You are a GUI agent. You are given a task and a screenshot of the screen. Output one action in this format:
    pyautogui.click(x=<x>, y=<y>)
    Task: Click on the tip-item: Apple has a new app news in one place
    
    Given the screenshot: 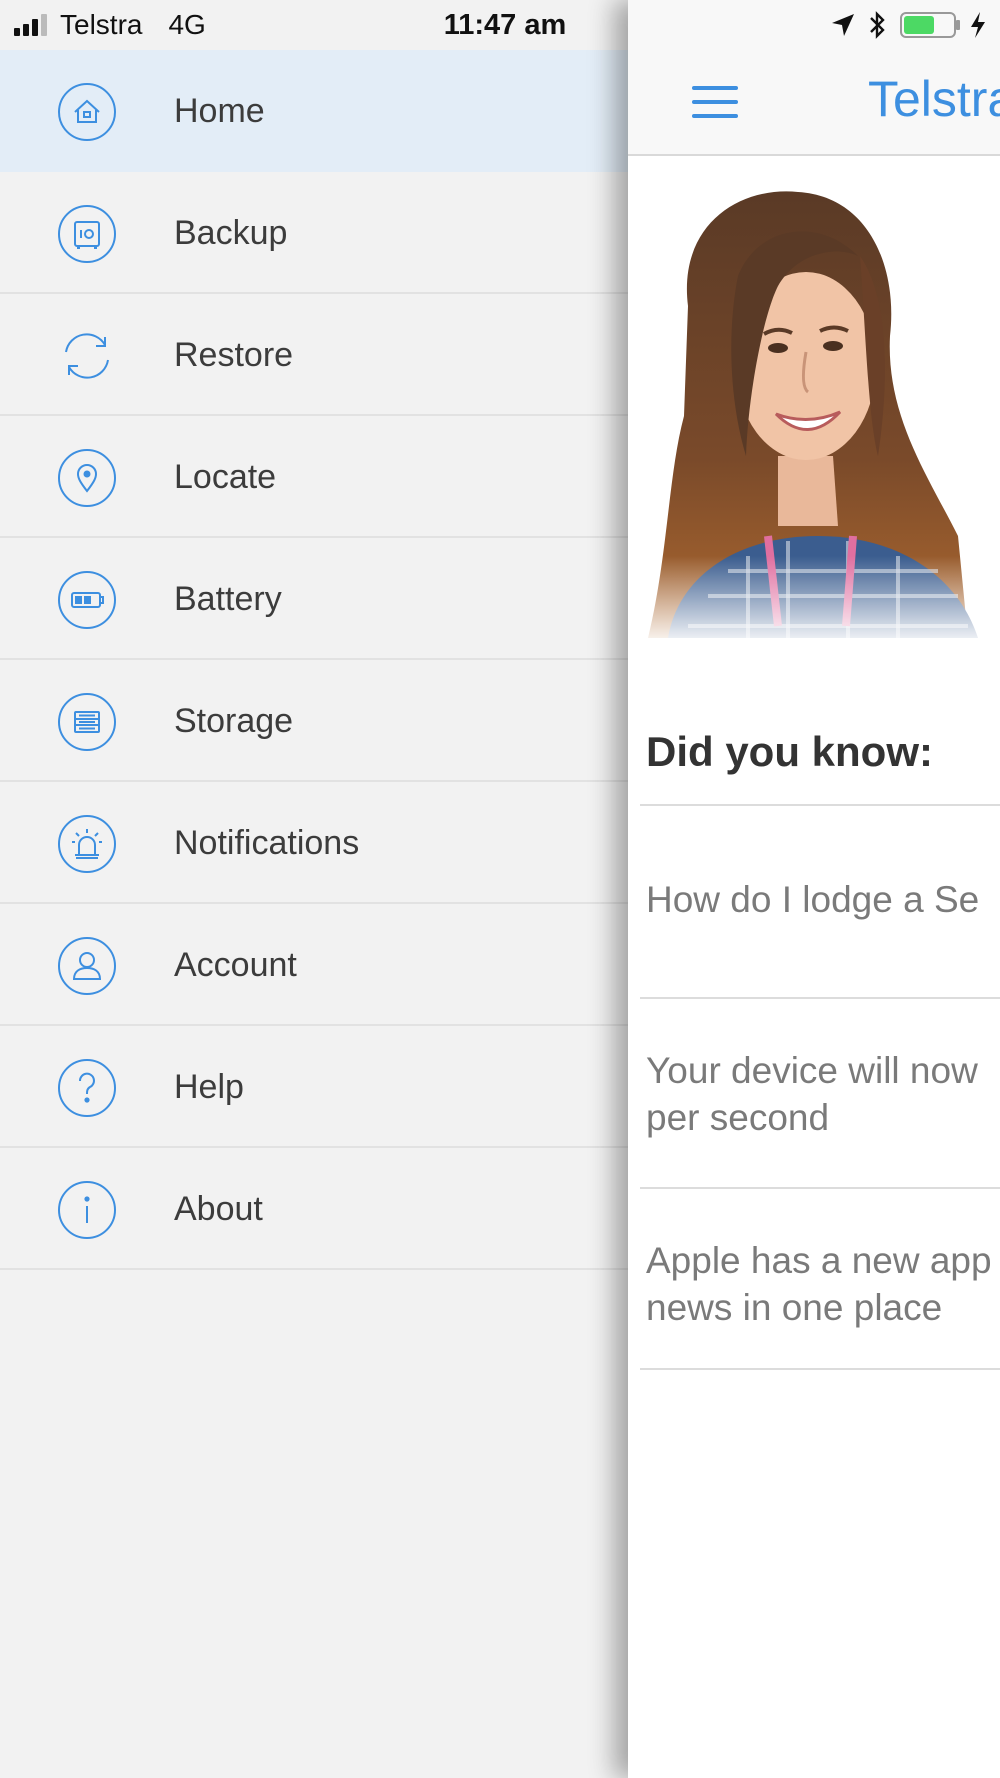 What is the action you would take?
    pyautogui.click(x=819, y=1284)
    